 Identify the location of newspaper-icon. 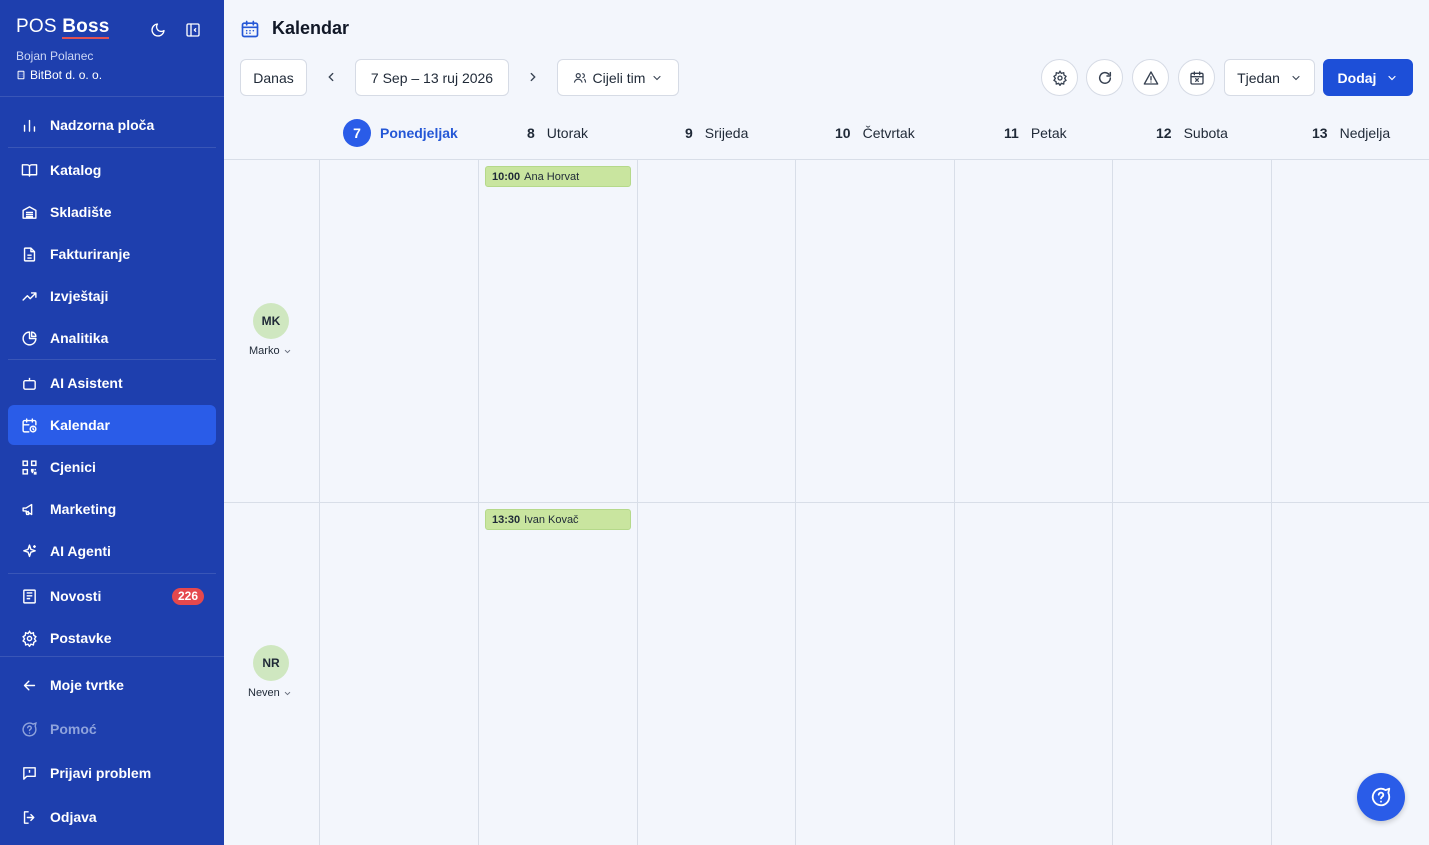
(29, 596).